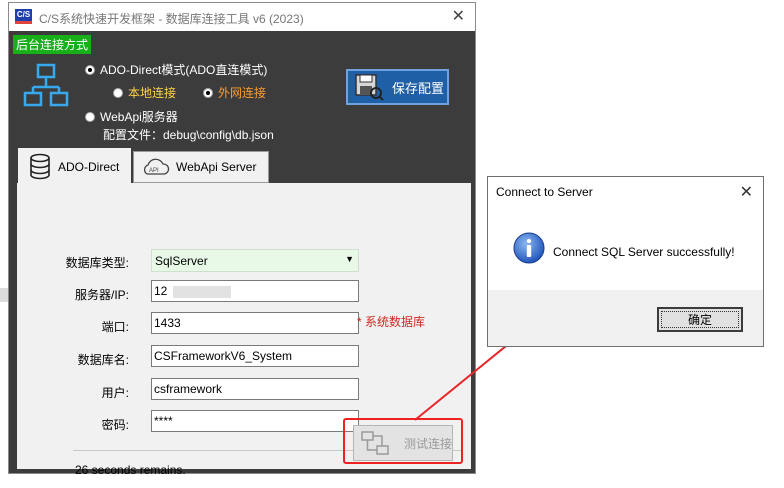 This screenshot has width=784, height=488. Describe the element at coordinates (746, 192) in the screenshot. I see `dialog-close-button: ✕` at that location.